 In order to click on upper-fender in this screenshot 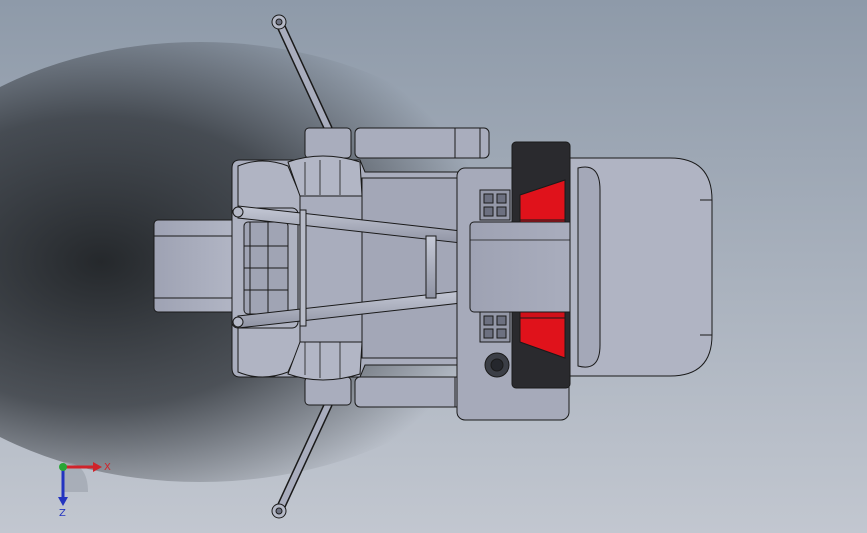, I will do `click(397, 143)`.